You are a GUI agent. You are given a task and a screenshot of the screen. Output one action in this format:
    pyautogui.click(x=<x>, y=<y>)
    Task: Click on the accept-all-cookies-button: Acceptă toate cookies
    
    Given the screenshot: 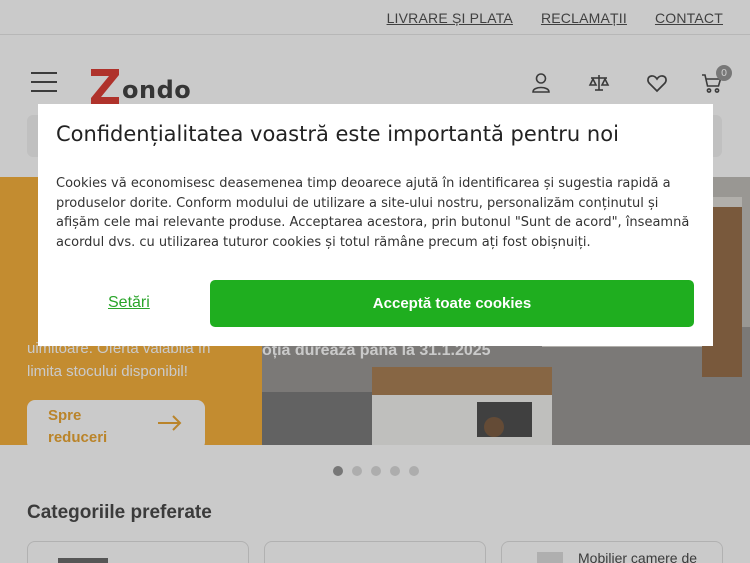 What is the action you would take?
    pyautogui.click(x=452, y=303)
    